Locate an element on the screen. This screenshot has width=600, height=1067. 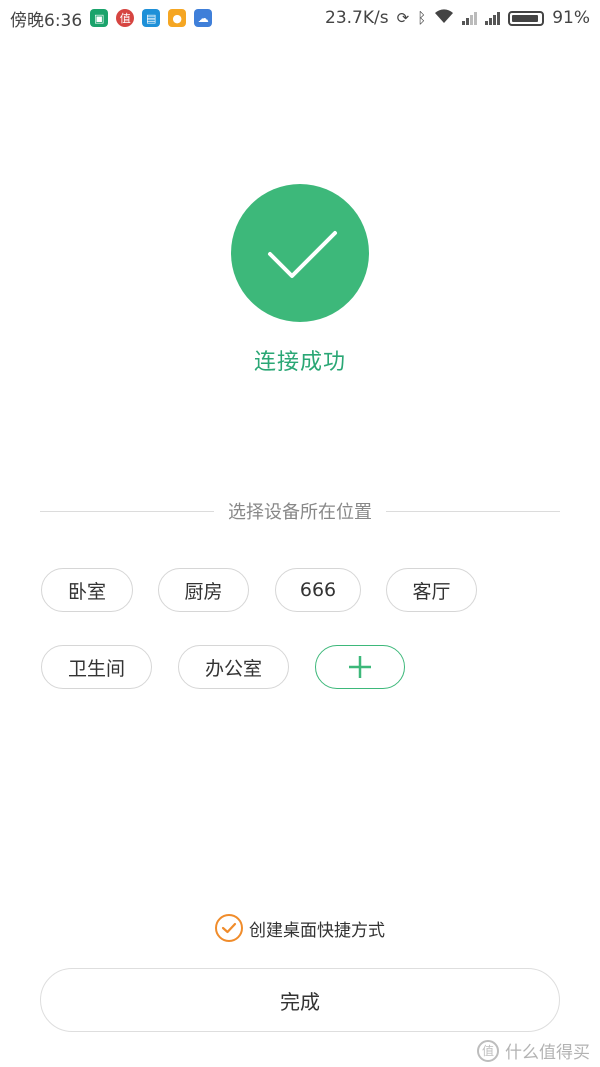
chat-orange-icon: ● is located at coordinates (177, 18).